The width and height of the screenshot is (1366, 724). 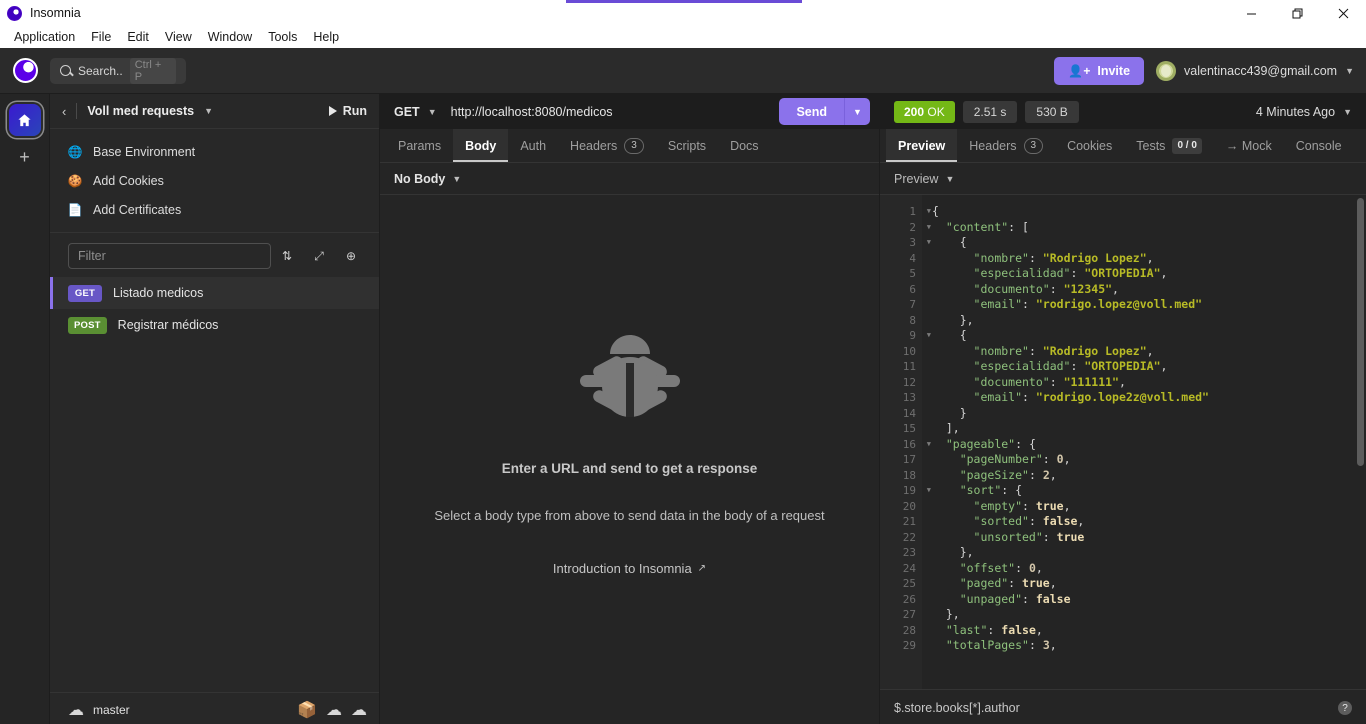 I want to click on tab-params: Params, so click(x=419, y=145).